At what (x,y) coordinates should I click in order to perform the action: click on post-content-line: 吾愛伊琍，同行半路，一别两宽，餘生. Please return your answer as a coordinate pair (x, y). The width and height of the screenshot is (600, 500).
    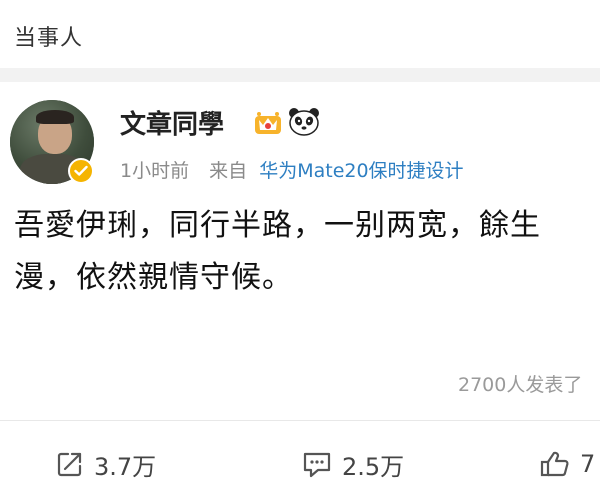
    Looking at the image, I should click on (277, 225).